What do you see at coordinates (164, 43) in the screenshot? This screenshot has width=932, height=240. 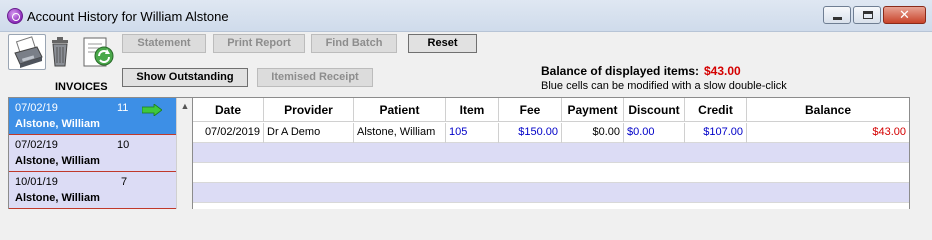 I see `statement-button: Statement` at bounding box center [164, 43].